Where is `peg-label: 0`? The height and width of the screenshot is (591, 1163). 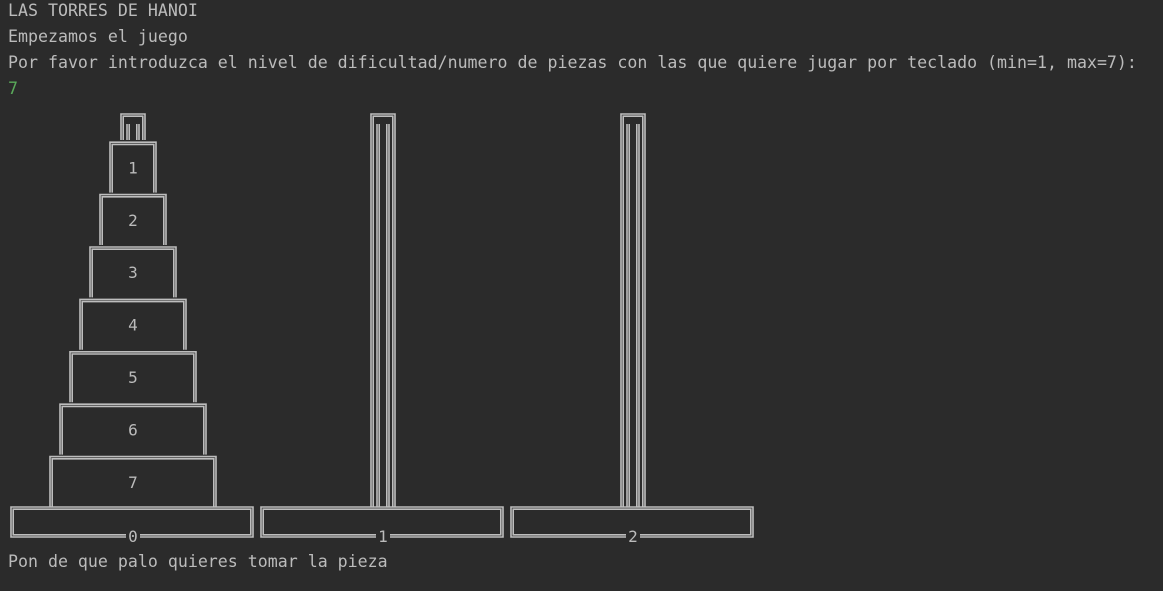
peg-label: 0 is located at coordinates (133, 536).